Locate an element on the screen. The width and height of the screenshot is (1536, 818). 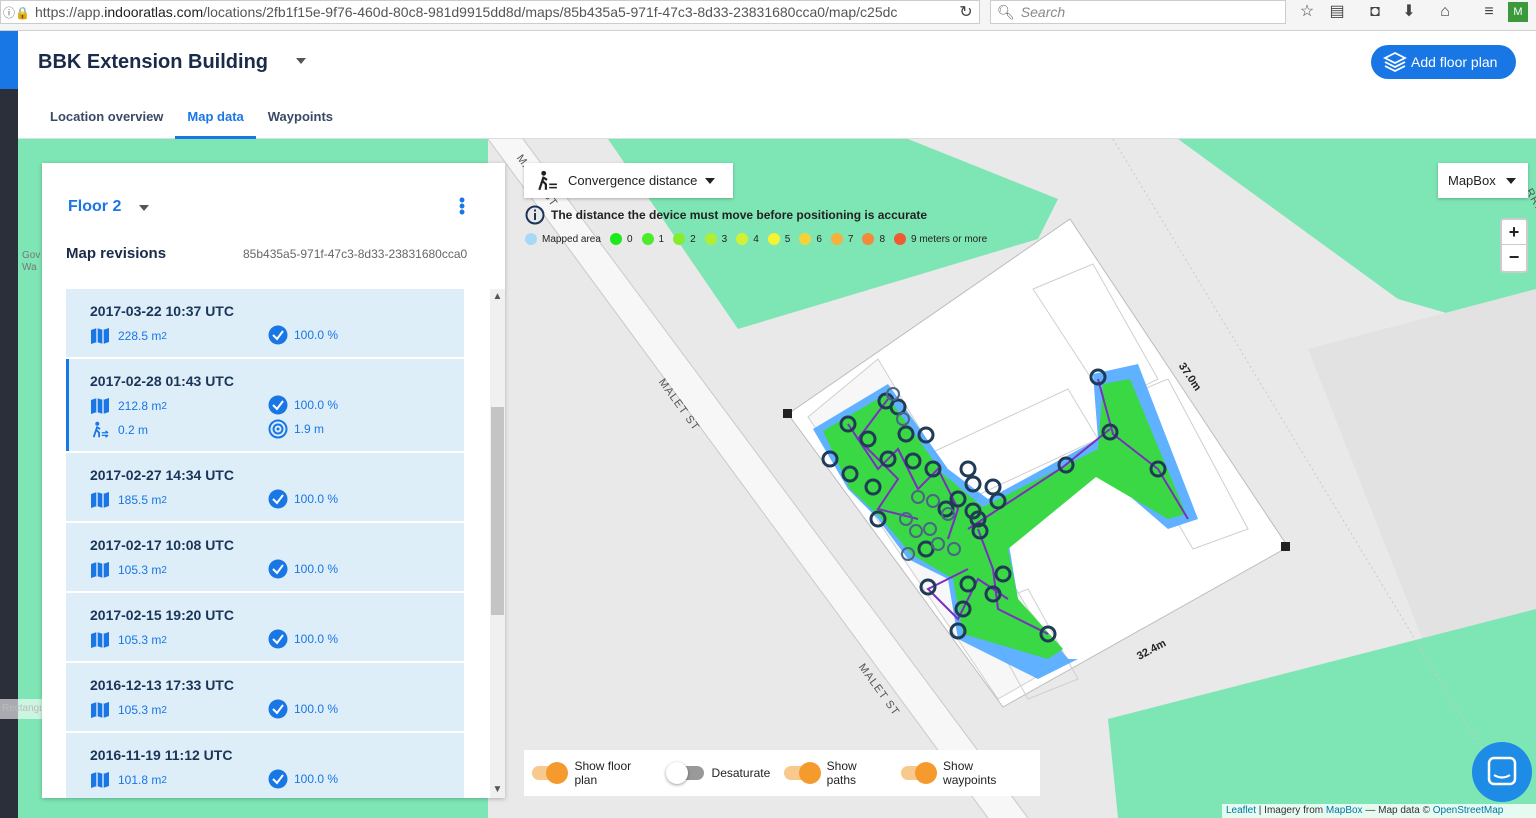
legend-item: 2 is located at coordinates (684, 239).